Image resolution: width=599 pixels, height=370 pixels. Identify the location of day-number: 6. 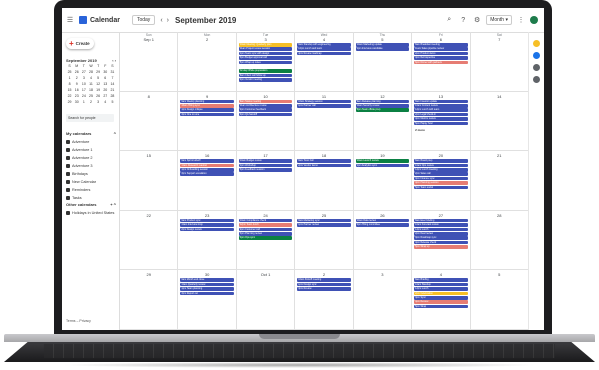
(440, 39).